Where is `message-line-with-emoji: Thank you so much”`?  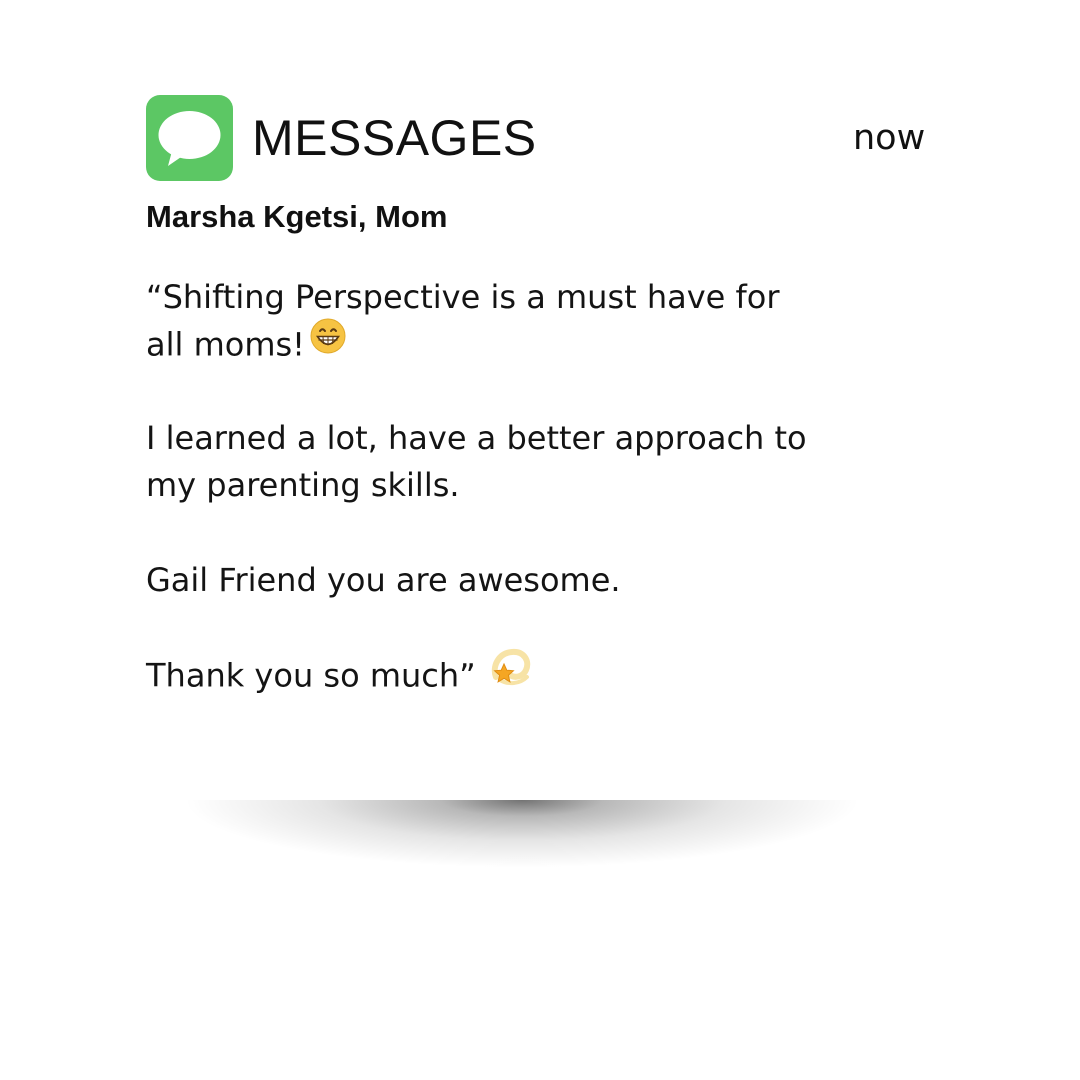
message-line-with-emoji: Thank you so much” is located at coordinates (506, 676).